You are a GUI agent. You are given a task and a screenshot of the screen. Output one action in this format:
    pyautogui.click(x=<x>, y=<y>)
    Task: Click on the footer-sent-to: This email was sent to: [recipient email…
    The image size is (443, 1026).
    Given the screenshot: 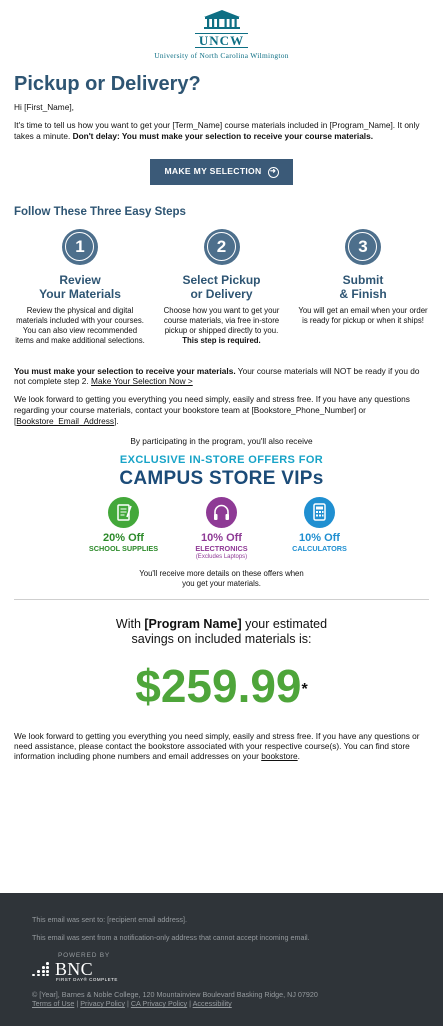 What is the action you would take?
    pyautogui.click(x=109, y=919)
    